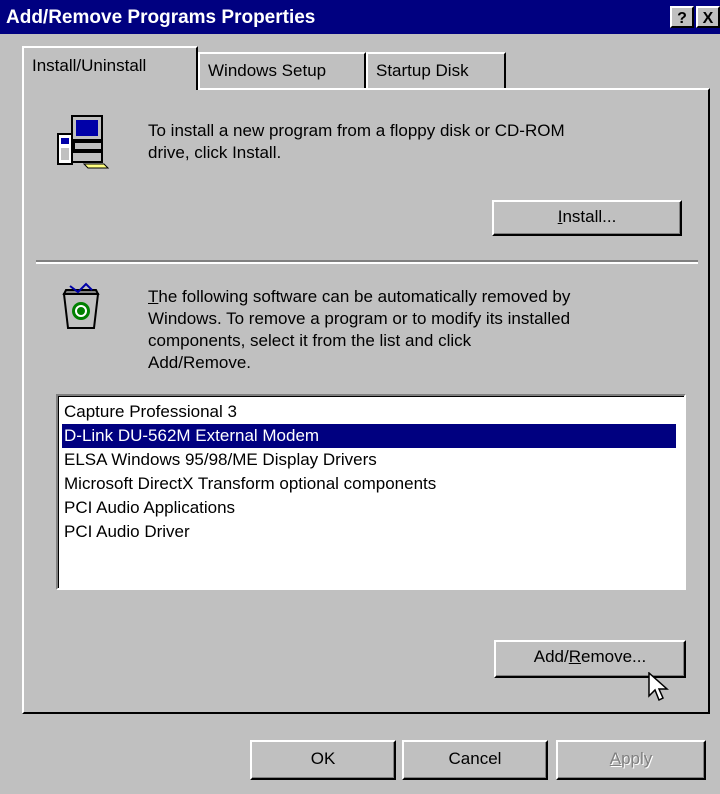  What do you see at coordinates (369, 436) in the screenshot?
I see `program-list-item-selected: D-Link DU-562M External Modem` at bounding box center [369, 436].